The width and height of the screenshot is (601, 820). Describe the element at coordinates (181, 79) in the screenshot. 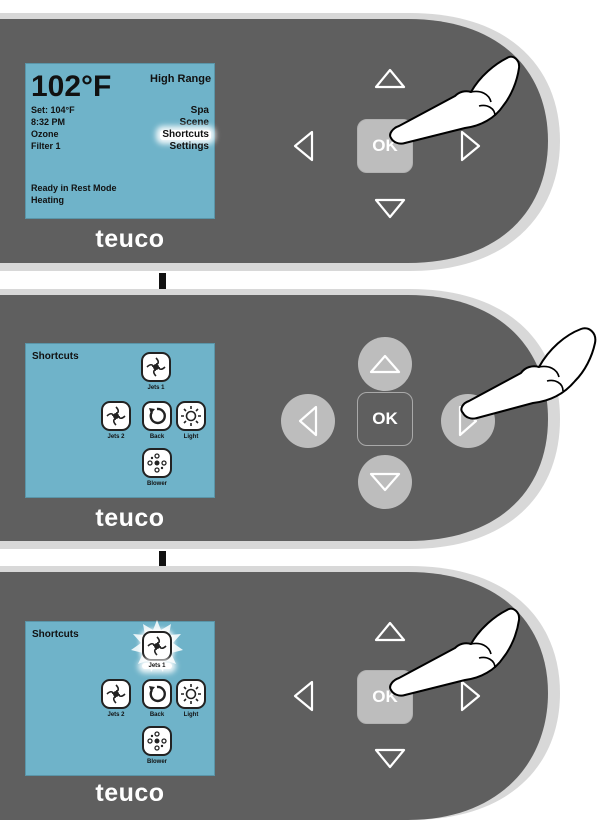

I see `range-label: High Range` at that location.